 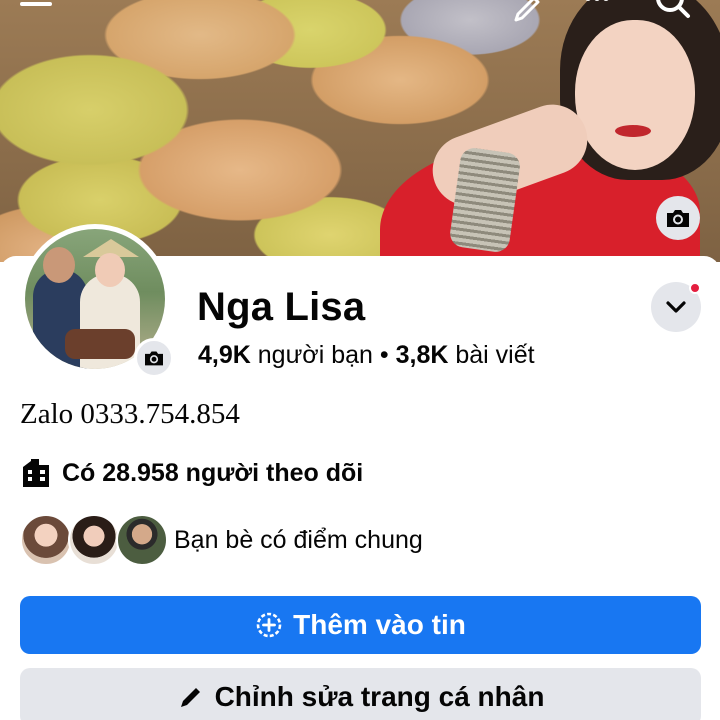 I want to click on plus-circle-icon, so click(x=269, y=625).